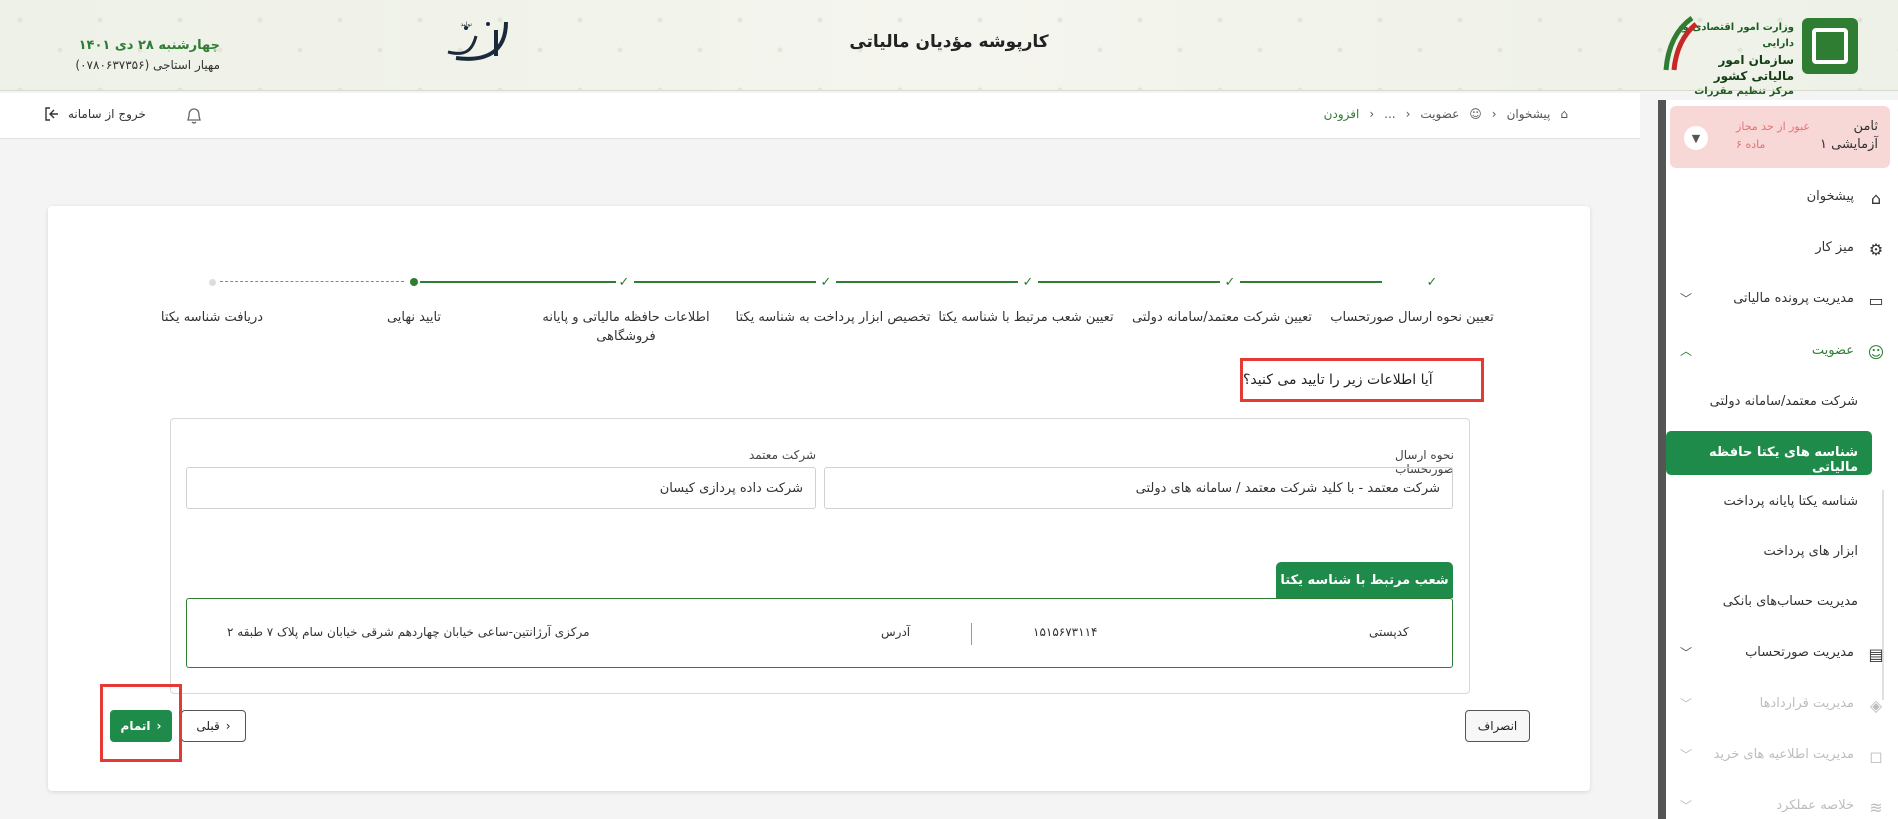  Describe the element at coordinates (1341, 114) in the screenshot. I see `breadcrumb-current: افزودن` at that location.